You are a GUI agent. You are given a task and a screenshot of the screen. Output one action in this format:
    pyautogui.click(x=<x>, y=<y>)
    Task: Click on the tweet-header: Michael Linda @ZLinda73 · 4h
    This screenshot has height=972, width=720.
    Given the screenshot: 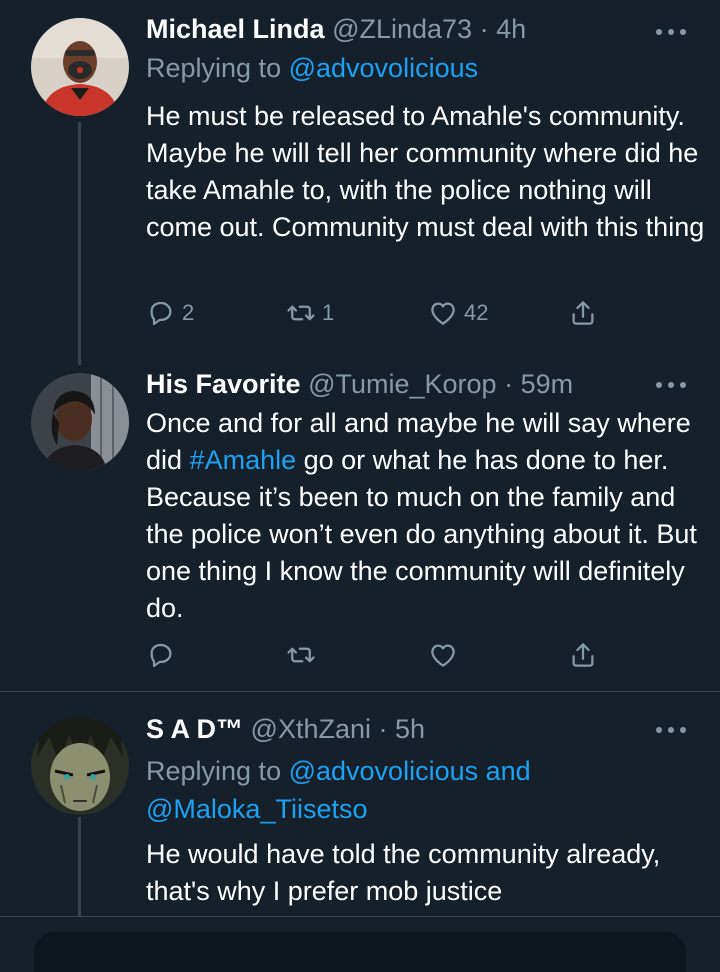 What is the action you would take?
    pyautogui.click(x=413, y=29)
    